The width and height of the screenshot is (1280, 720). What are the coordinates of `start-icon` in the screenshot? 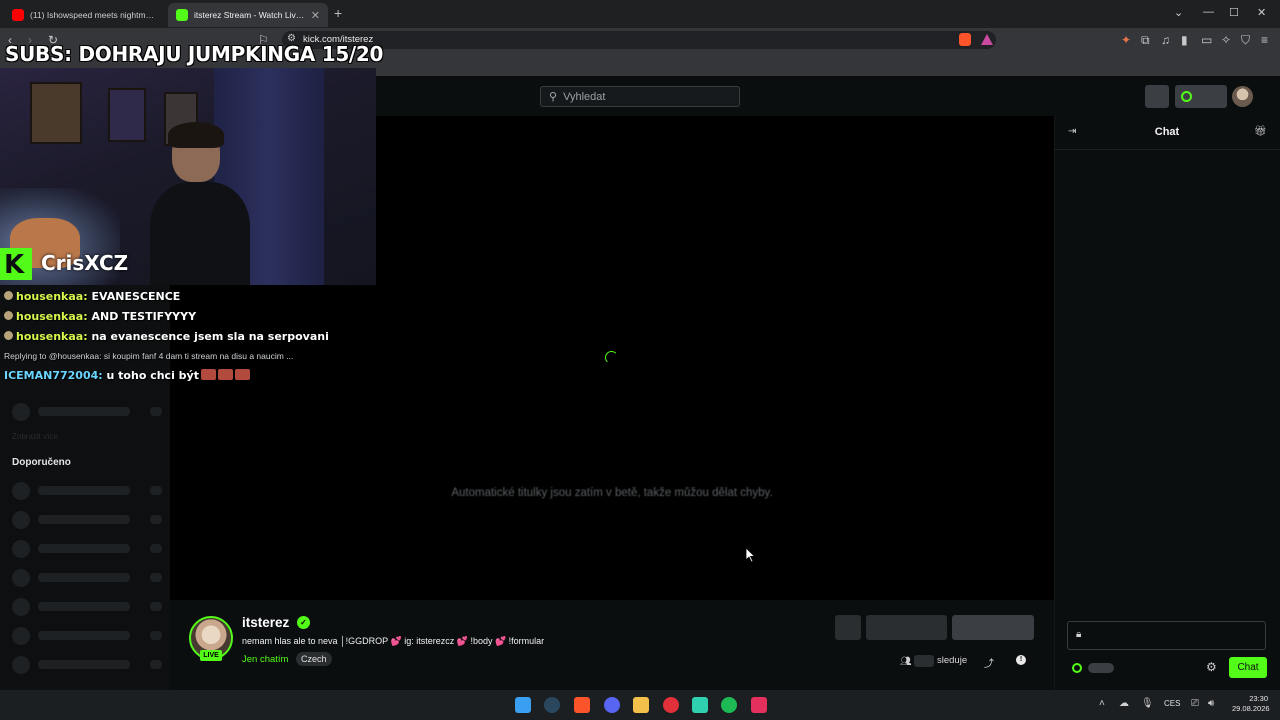 It's located at (523, 705).